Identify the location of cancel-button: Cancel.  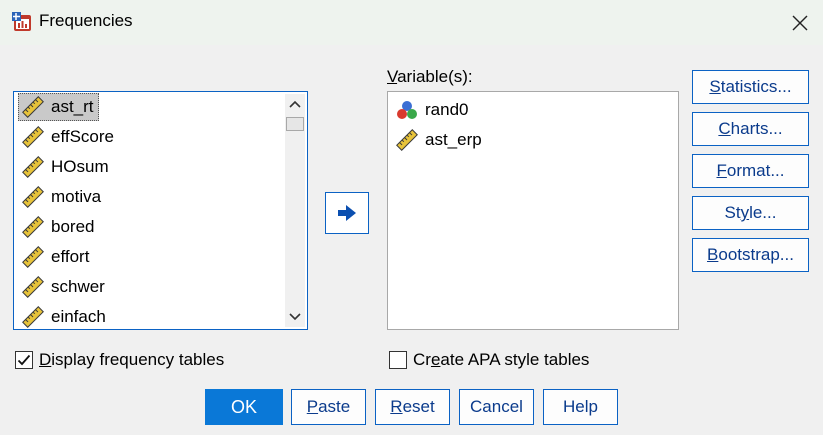
(496, 407).